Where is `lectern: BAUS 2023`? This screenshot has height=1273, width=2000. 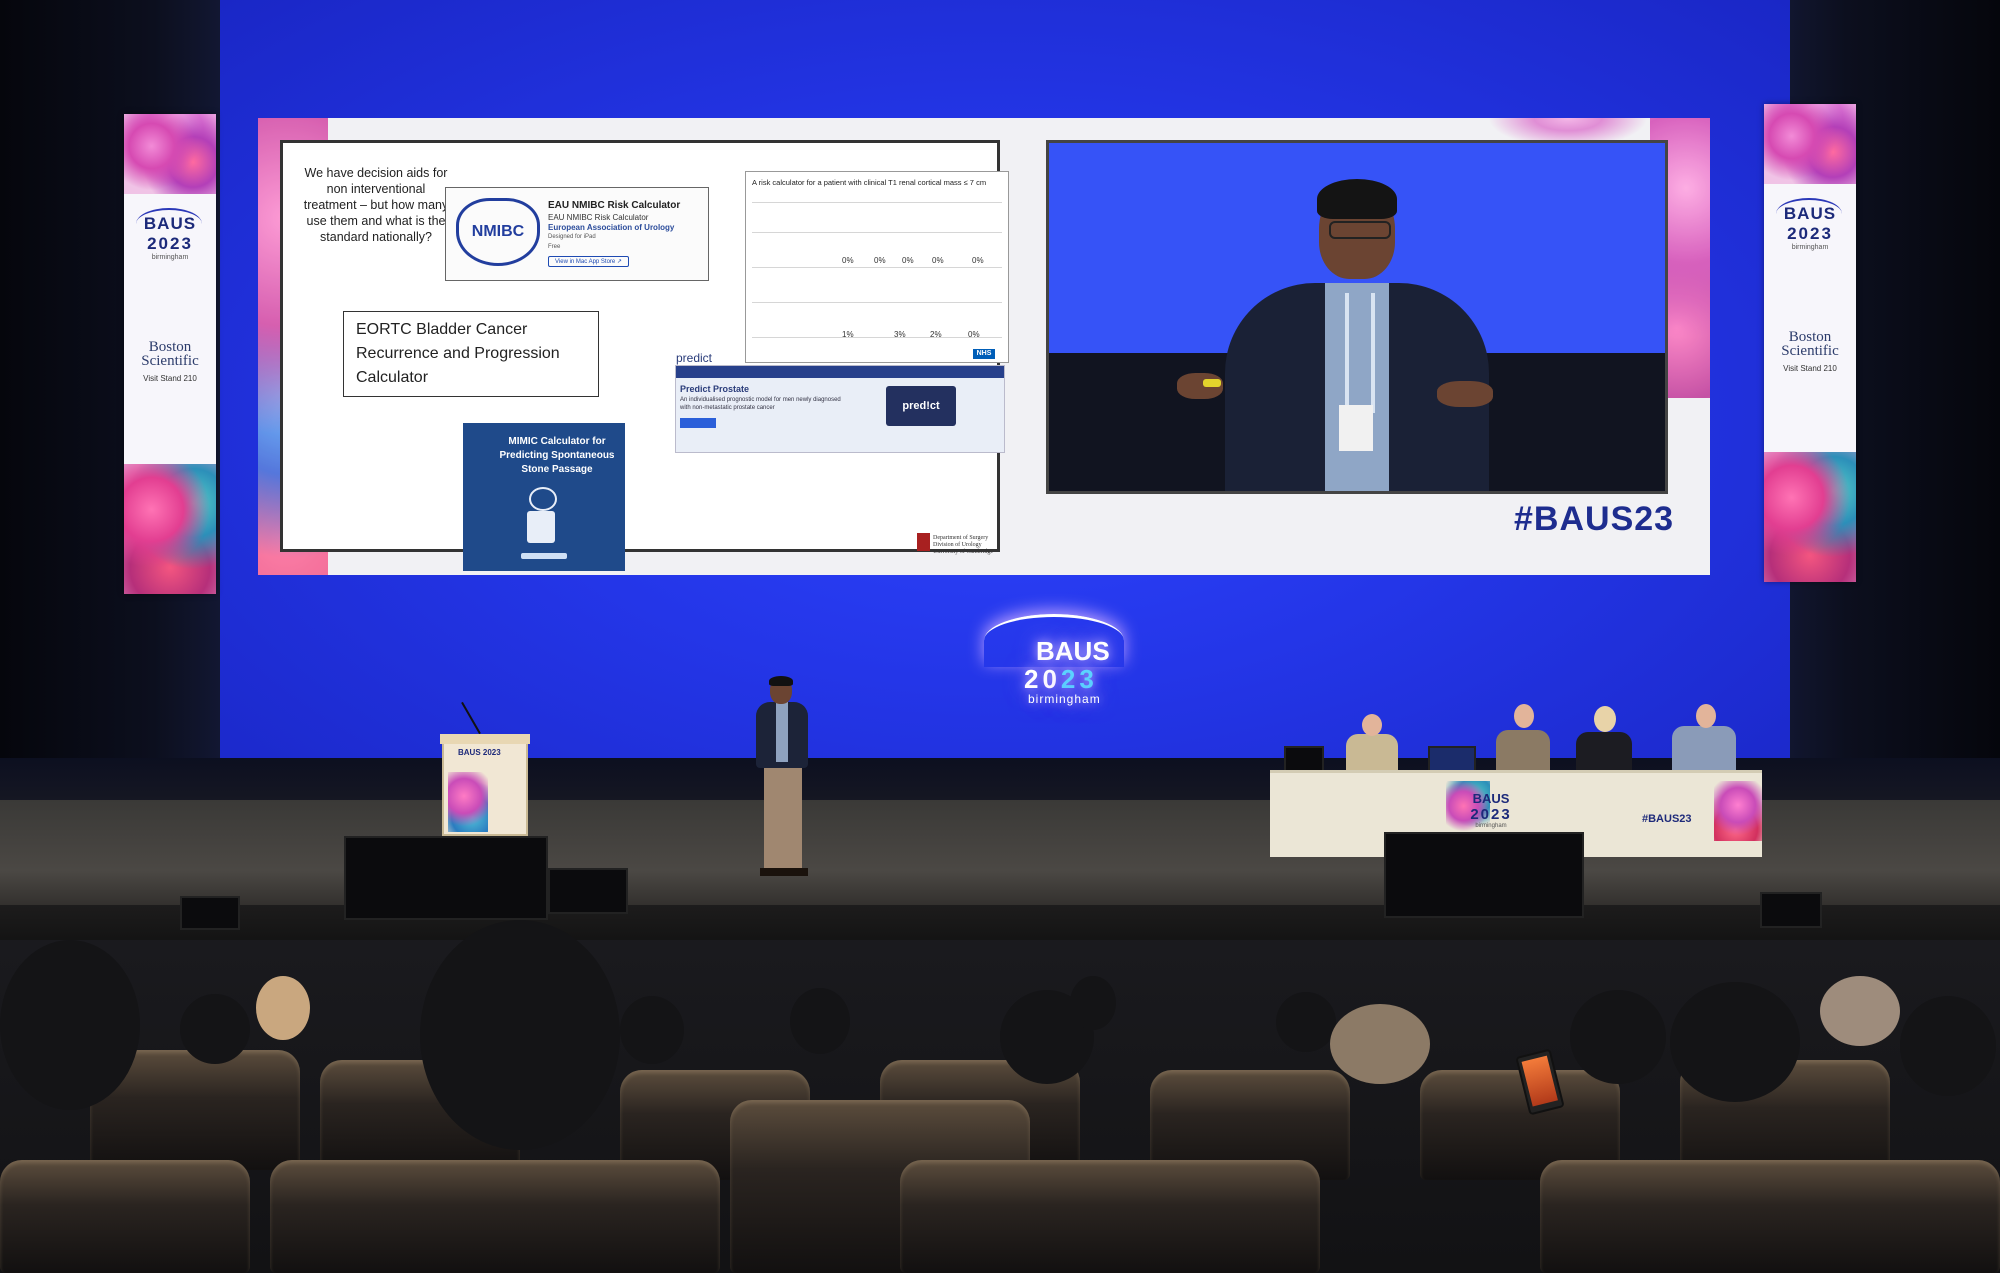 lectern: BAUS 2023 is located at coordinates (485, 785).